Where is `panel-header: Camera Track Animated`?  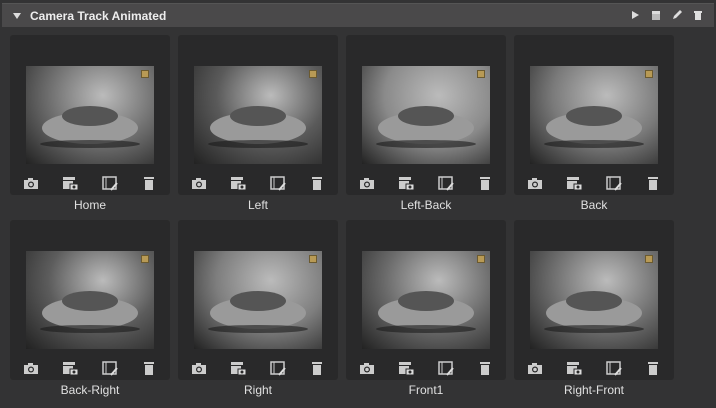
panel-header: Camera Track Animated is located at coordinates (358, 15).